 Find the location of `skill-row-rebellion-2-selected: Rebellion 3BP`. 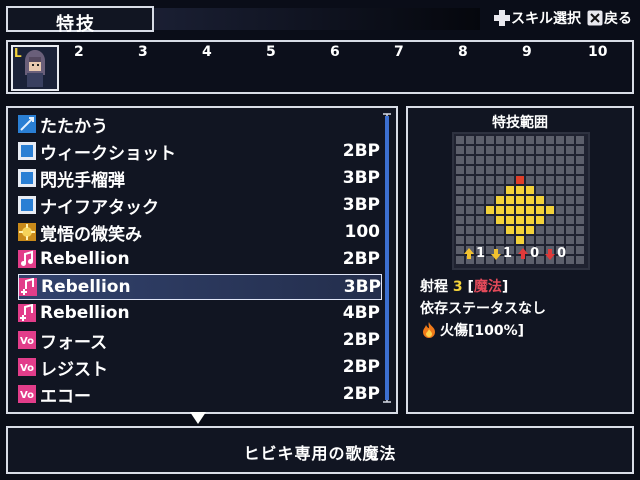

skill-row-rebellion-2-selected: Rebellion 3BP is located at coordinates (200, 287).